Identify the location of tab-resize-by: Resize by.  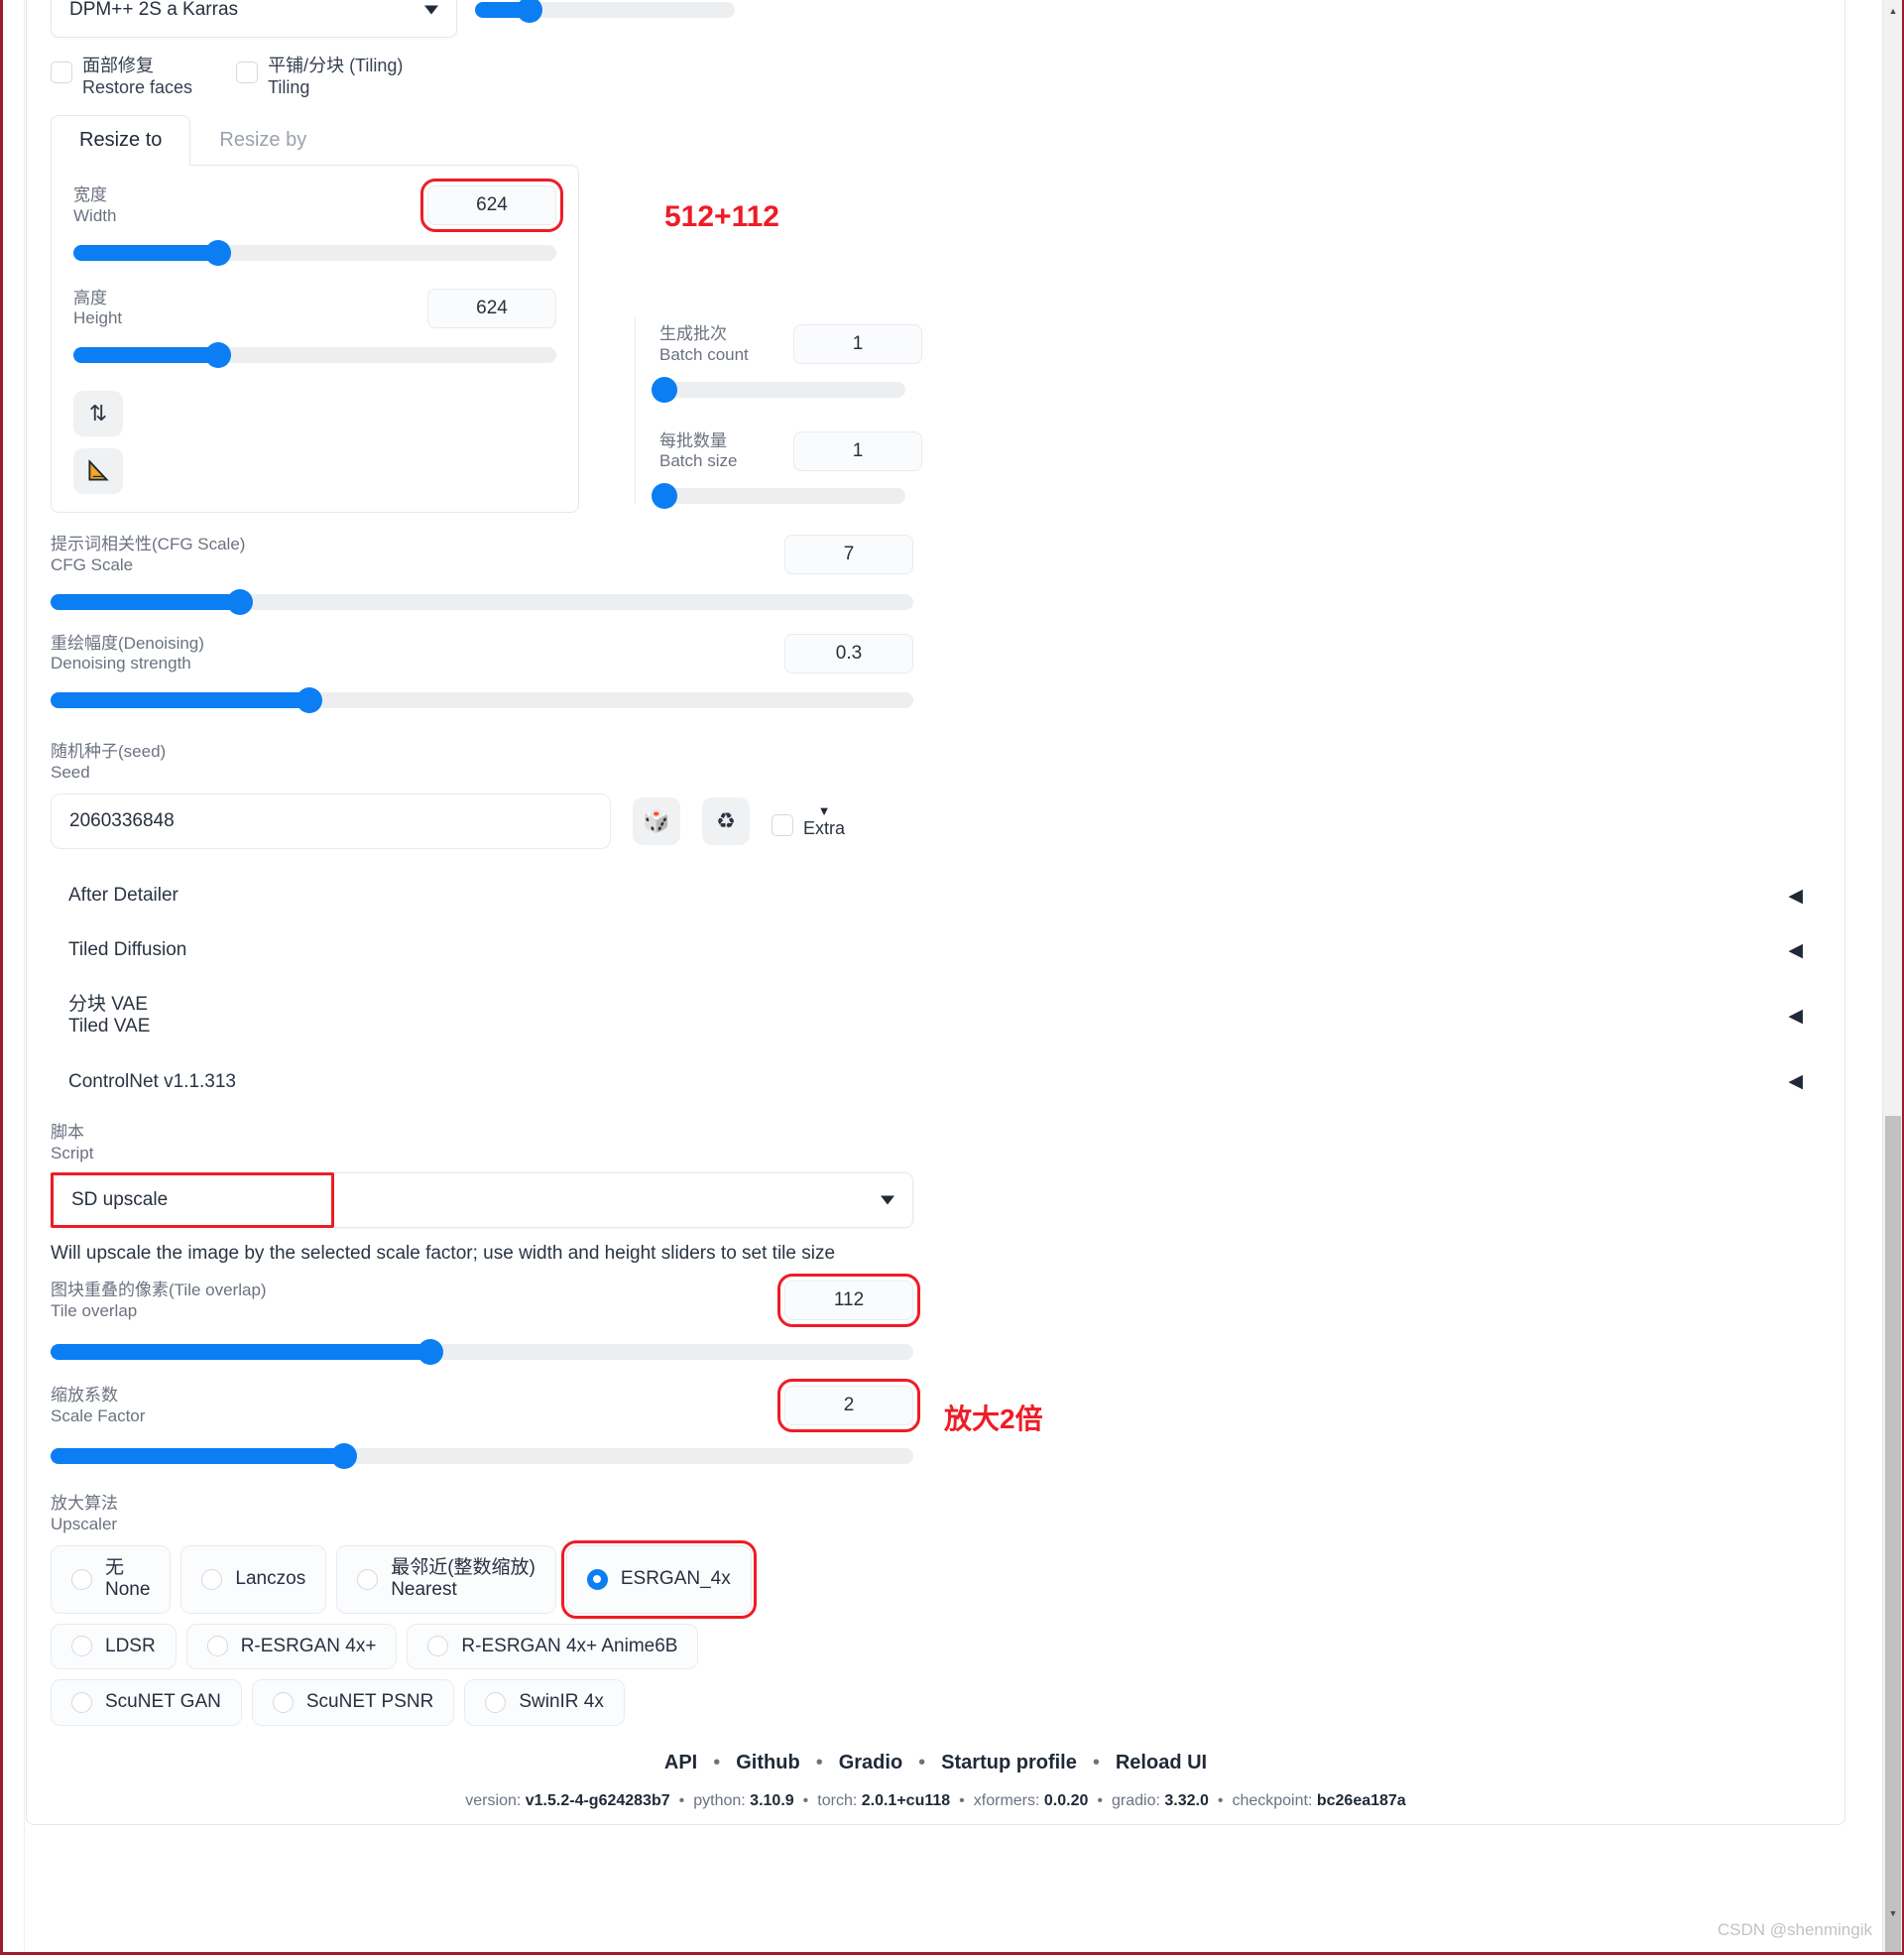
(262, 140).